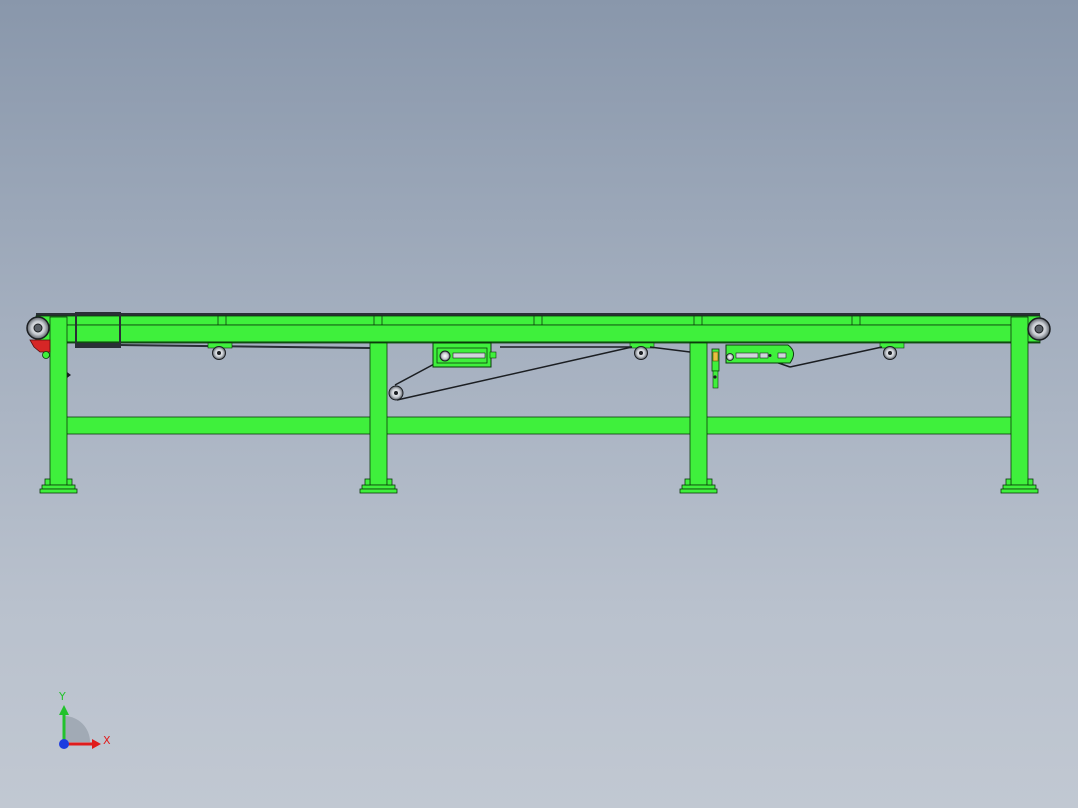  What do you see at coordinates (396, 393) in the screenshot?
I see `snub-roller` at bounding box center [396, 393].